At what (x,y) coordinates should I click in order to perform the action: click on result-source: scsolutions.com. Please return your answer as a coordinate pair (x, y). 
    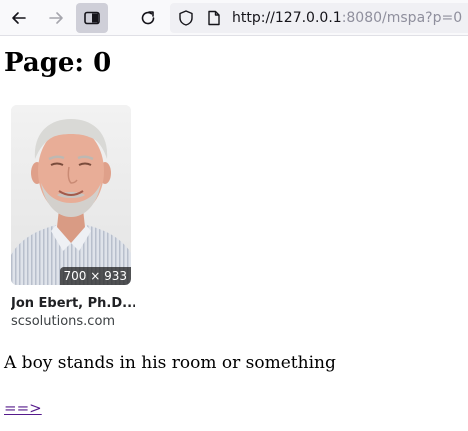
    Looking at the image, I should click on (63, 321).